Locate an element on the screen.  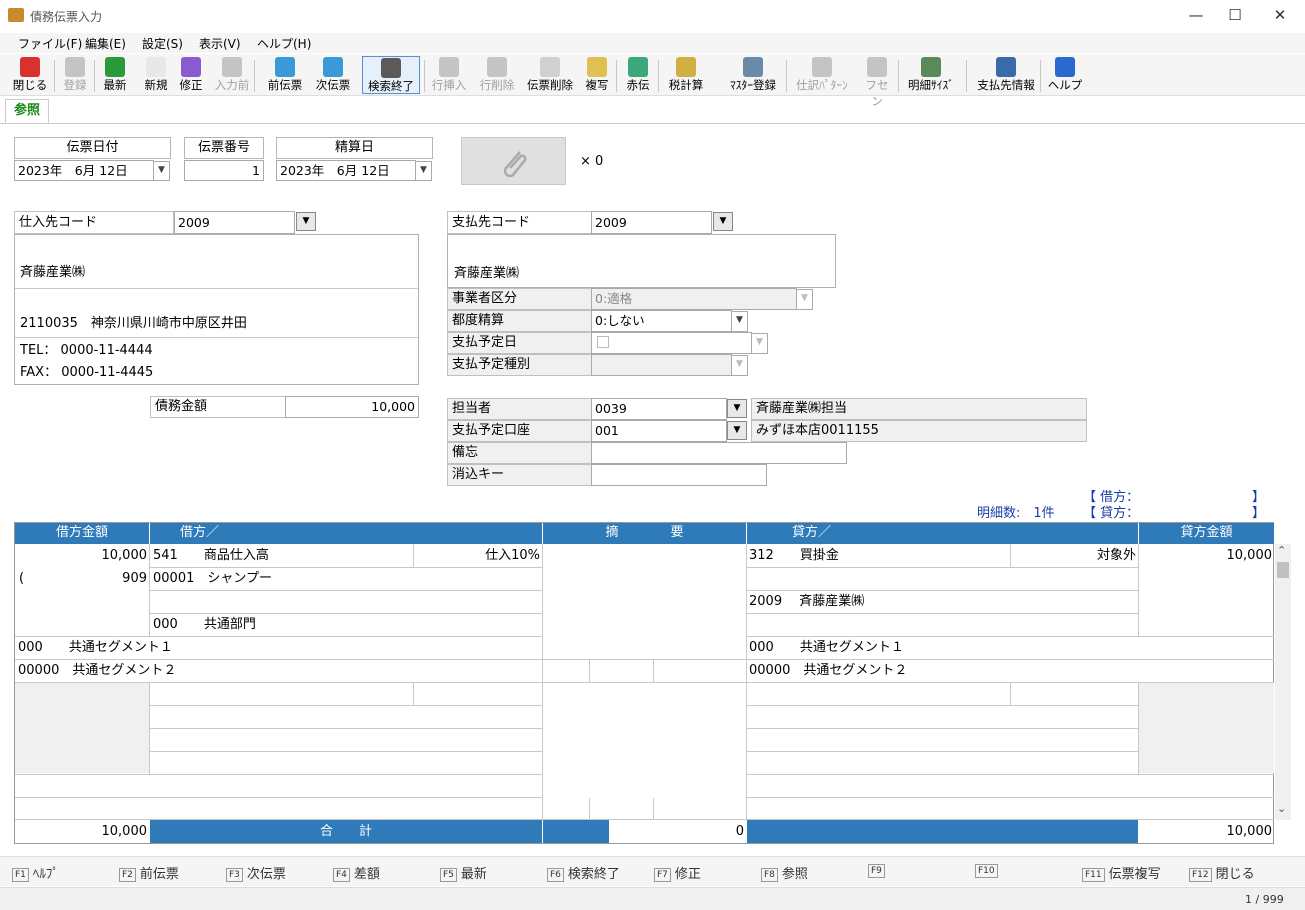
toolbar-button-row-delete: 行削除 is located at coordinates (497, 75).